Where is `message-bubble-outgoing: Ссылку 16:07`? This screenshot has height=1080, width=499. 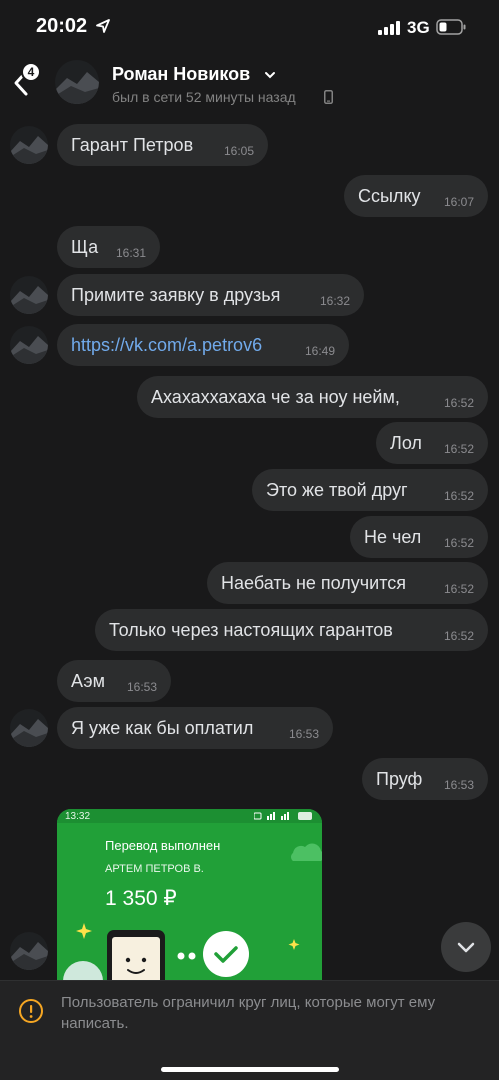 message-bubble-outgoing: Ссылку 16:07 is located at coordinates (416, 196).